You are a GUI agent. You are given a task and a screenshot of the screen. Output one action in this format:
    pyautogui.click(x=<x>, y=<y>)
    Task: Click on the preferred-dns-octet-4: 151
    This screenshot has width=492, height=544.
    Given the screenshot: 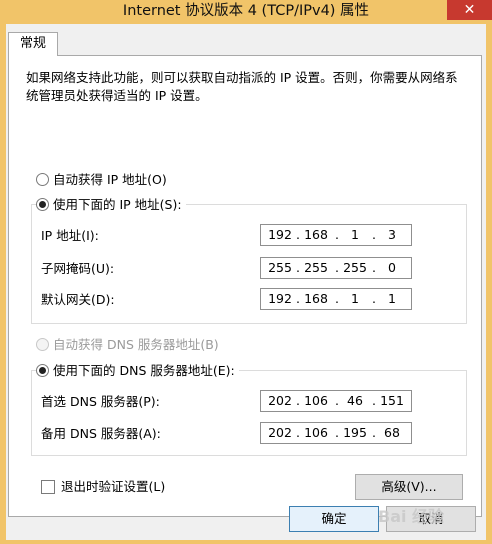 What is the action you would take?
    pyautogui.click(x=392, y=400)
    